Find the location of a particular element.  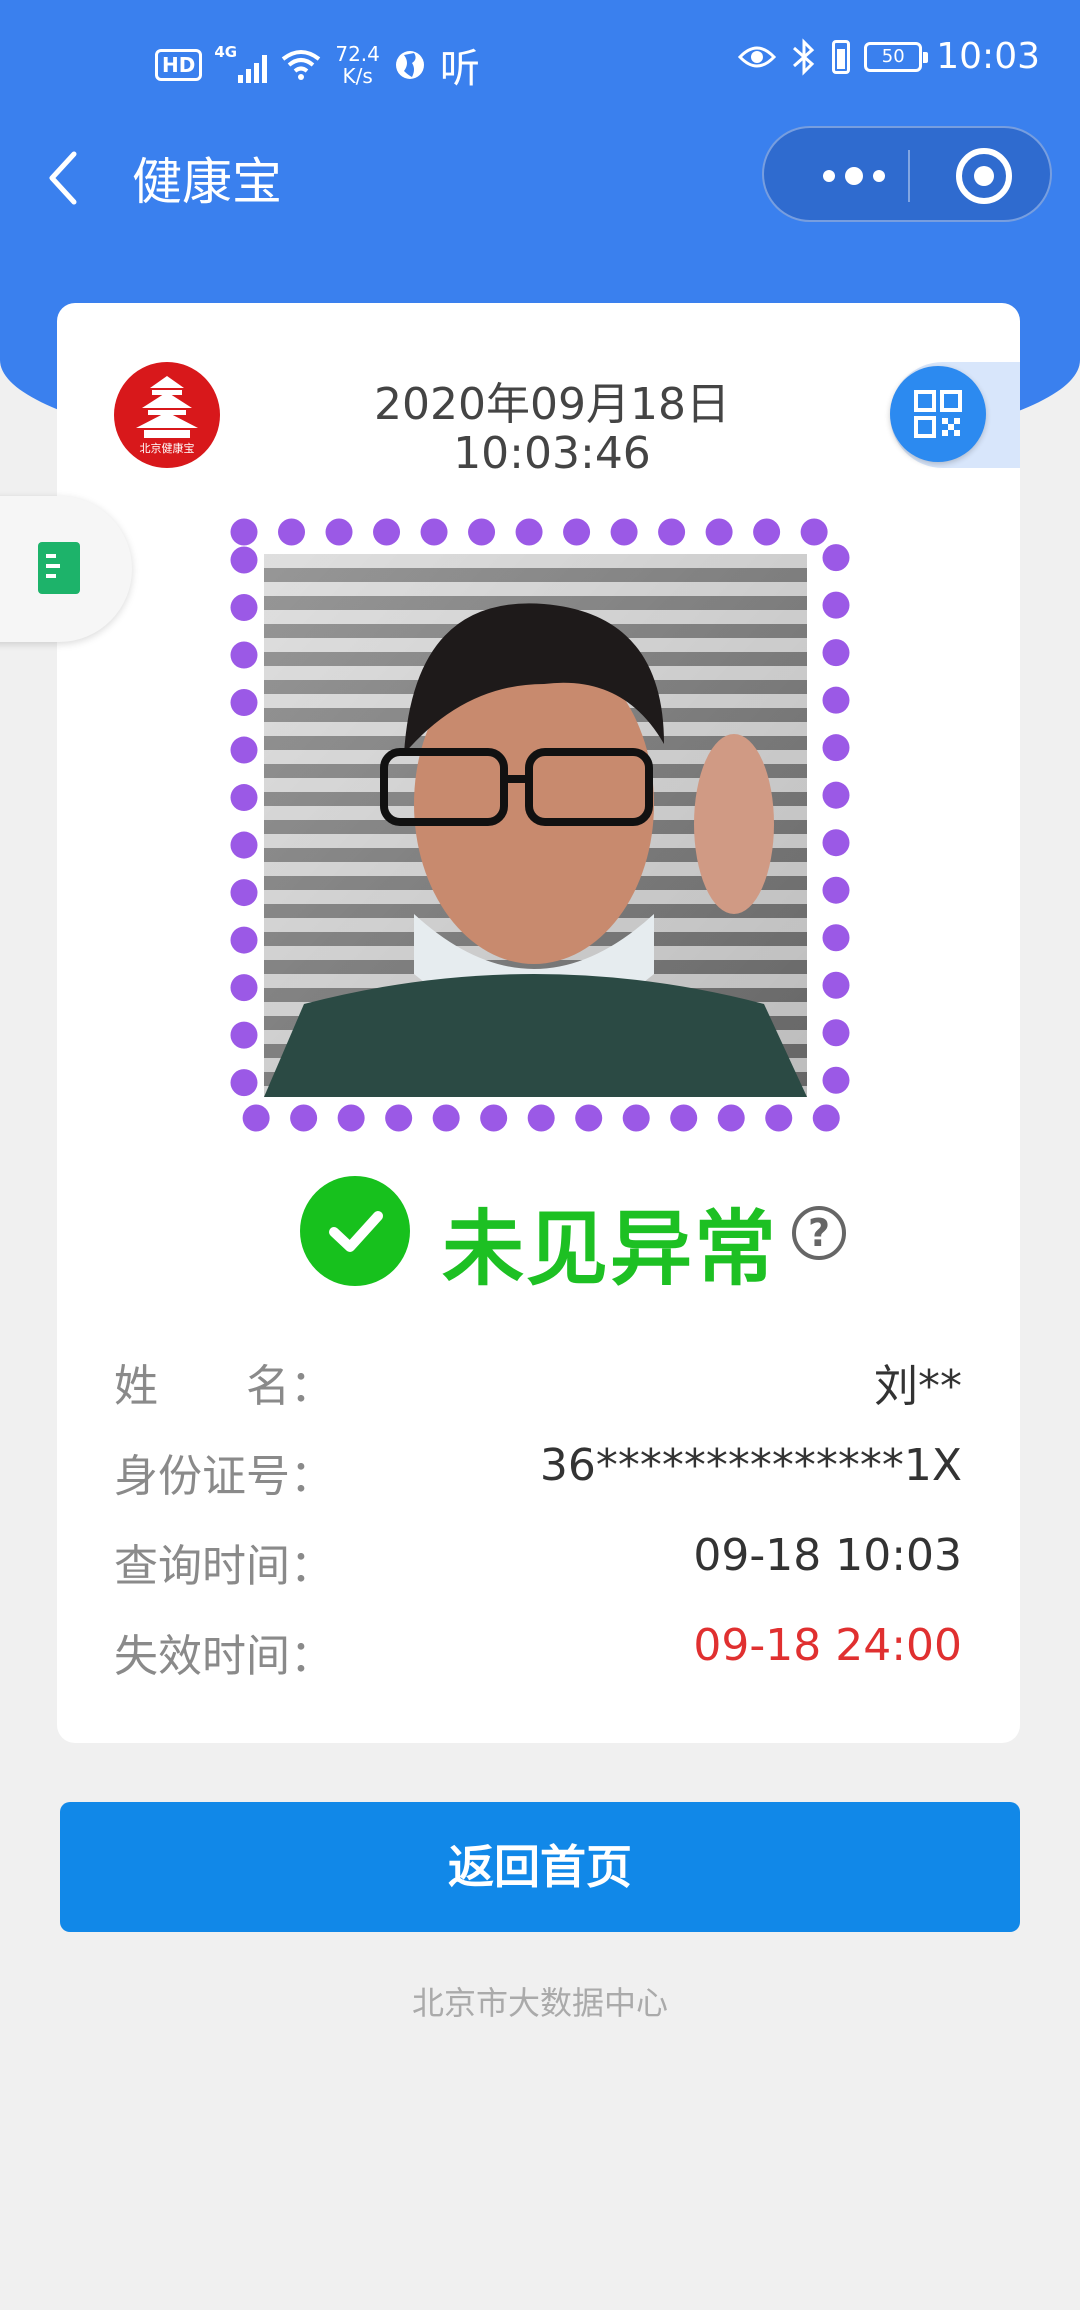

person-silhouette is located at coordinates (535, 850).